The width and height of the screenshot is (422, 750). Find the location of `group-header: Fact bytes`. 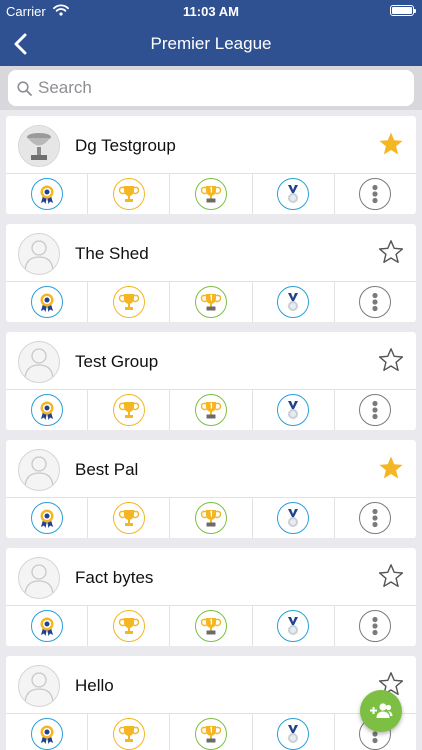

group-header: Fact bytes is located at coordinates (211, 577).